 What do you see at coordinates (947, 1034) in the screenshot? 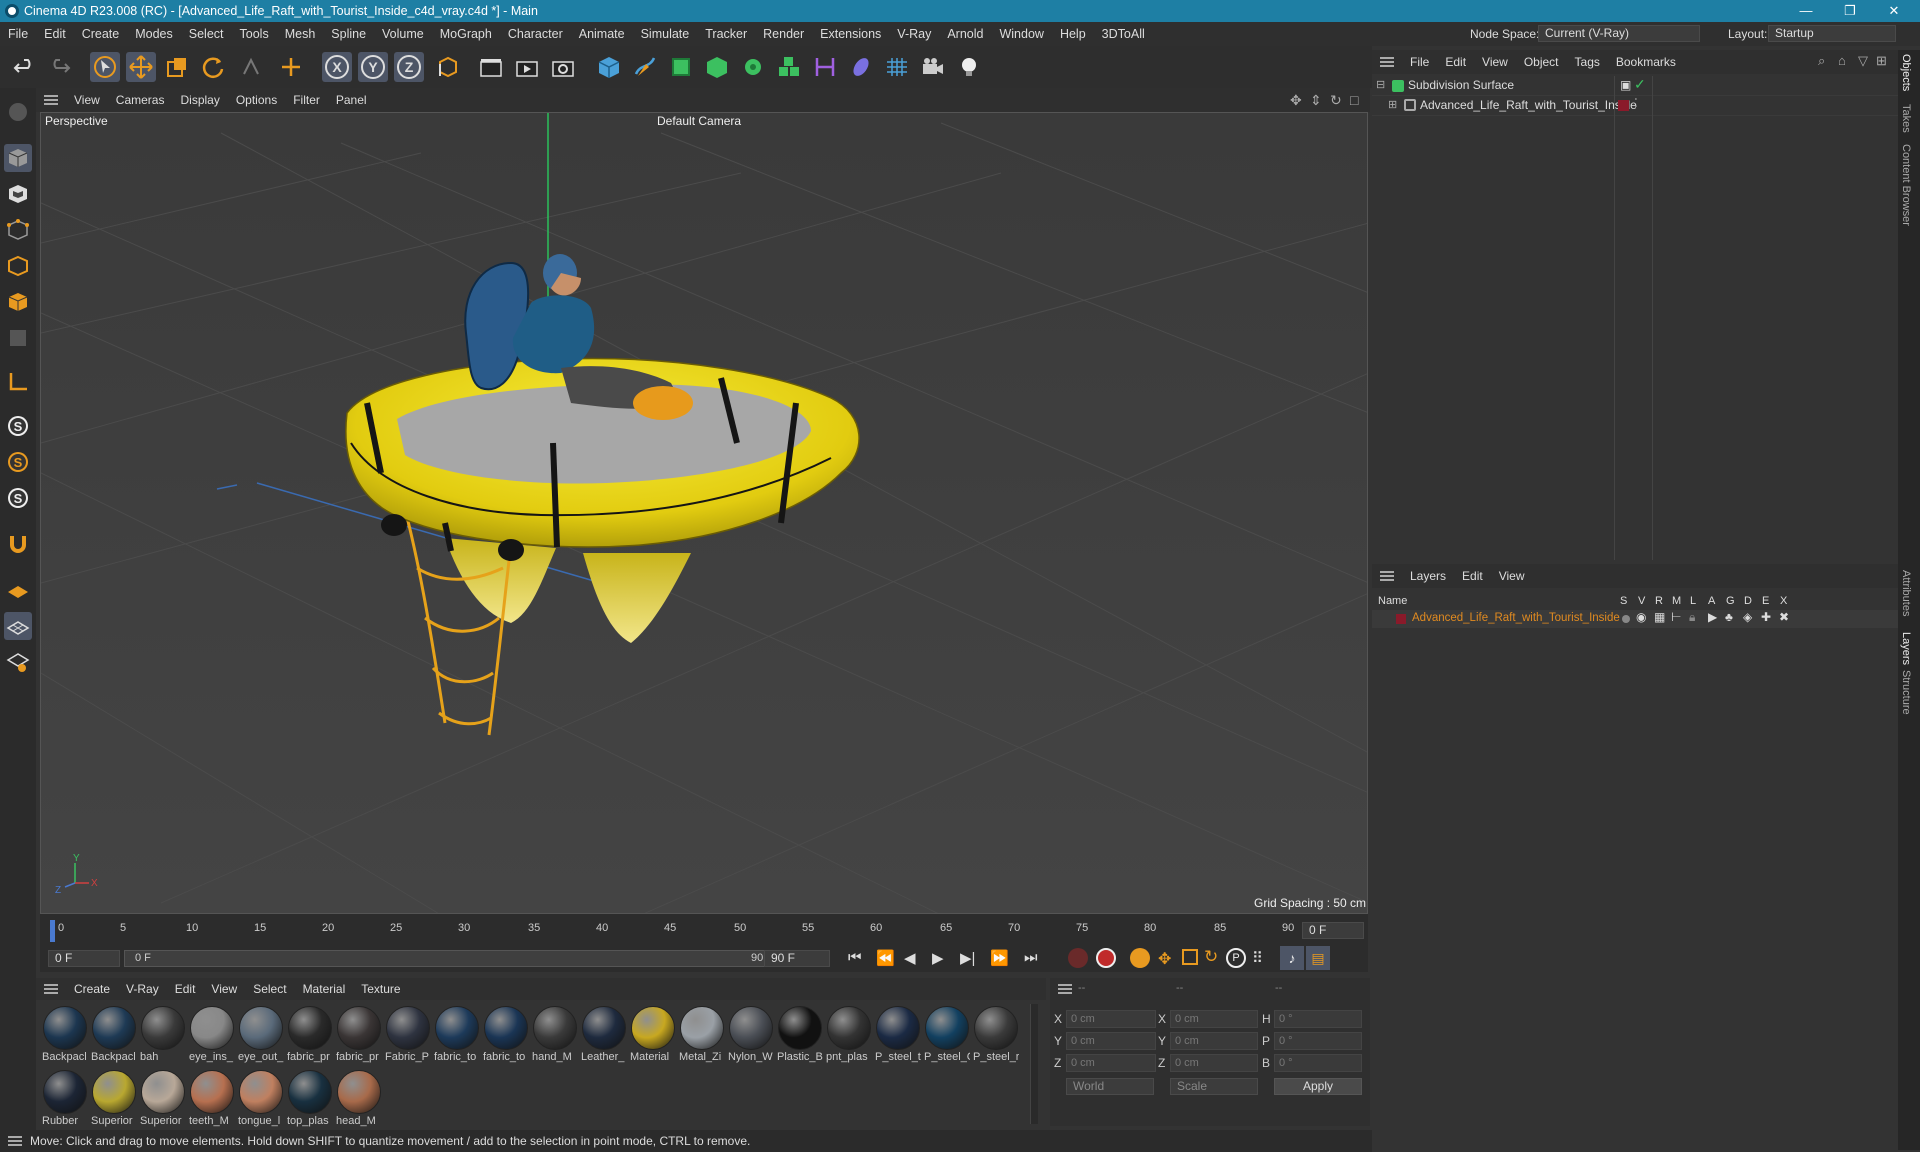
I see `material-swatch: P_steel_C` at bounding box center [947, 1034].